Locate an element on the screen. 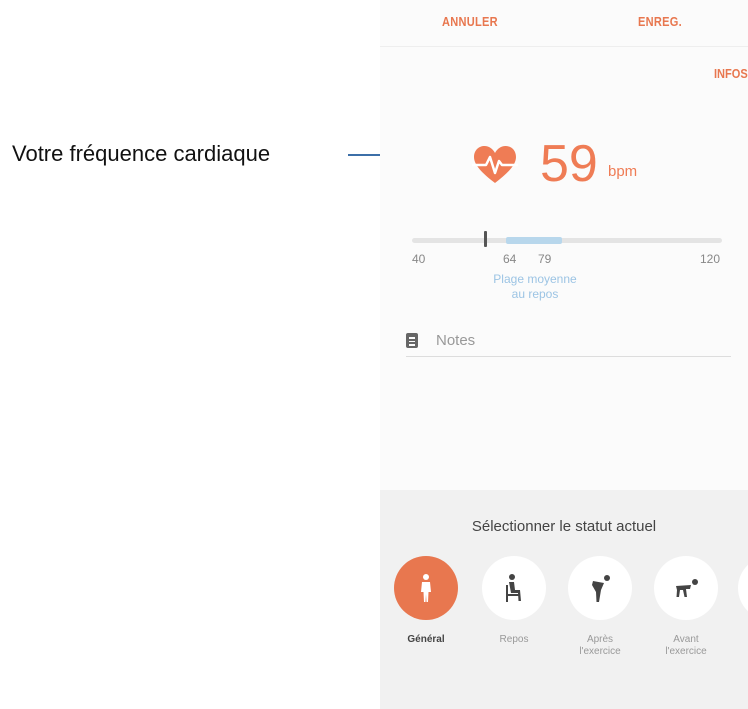  stretching-person-icon is located at coordinates (687, 588).